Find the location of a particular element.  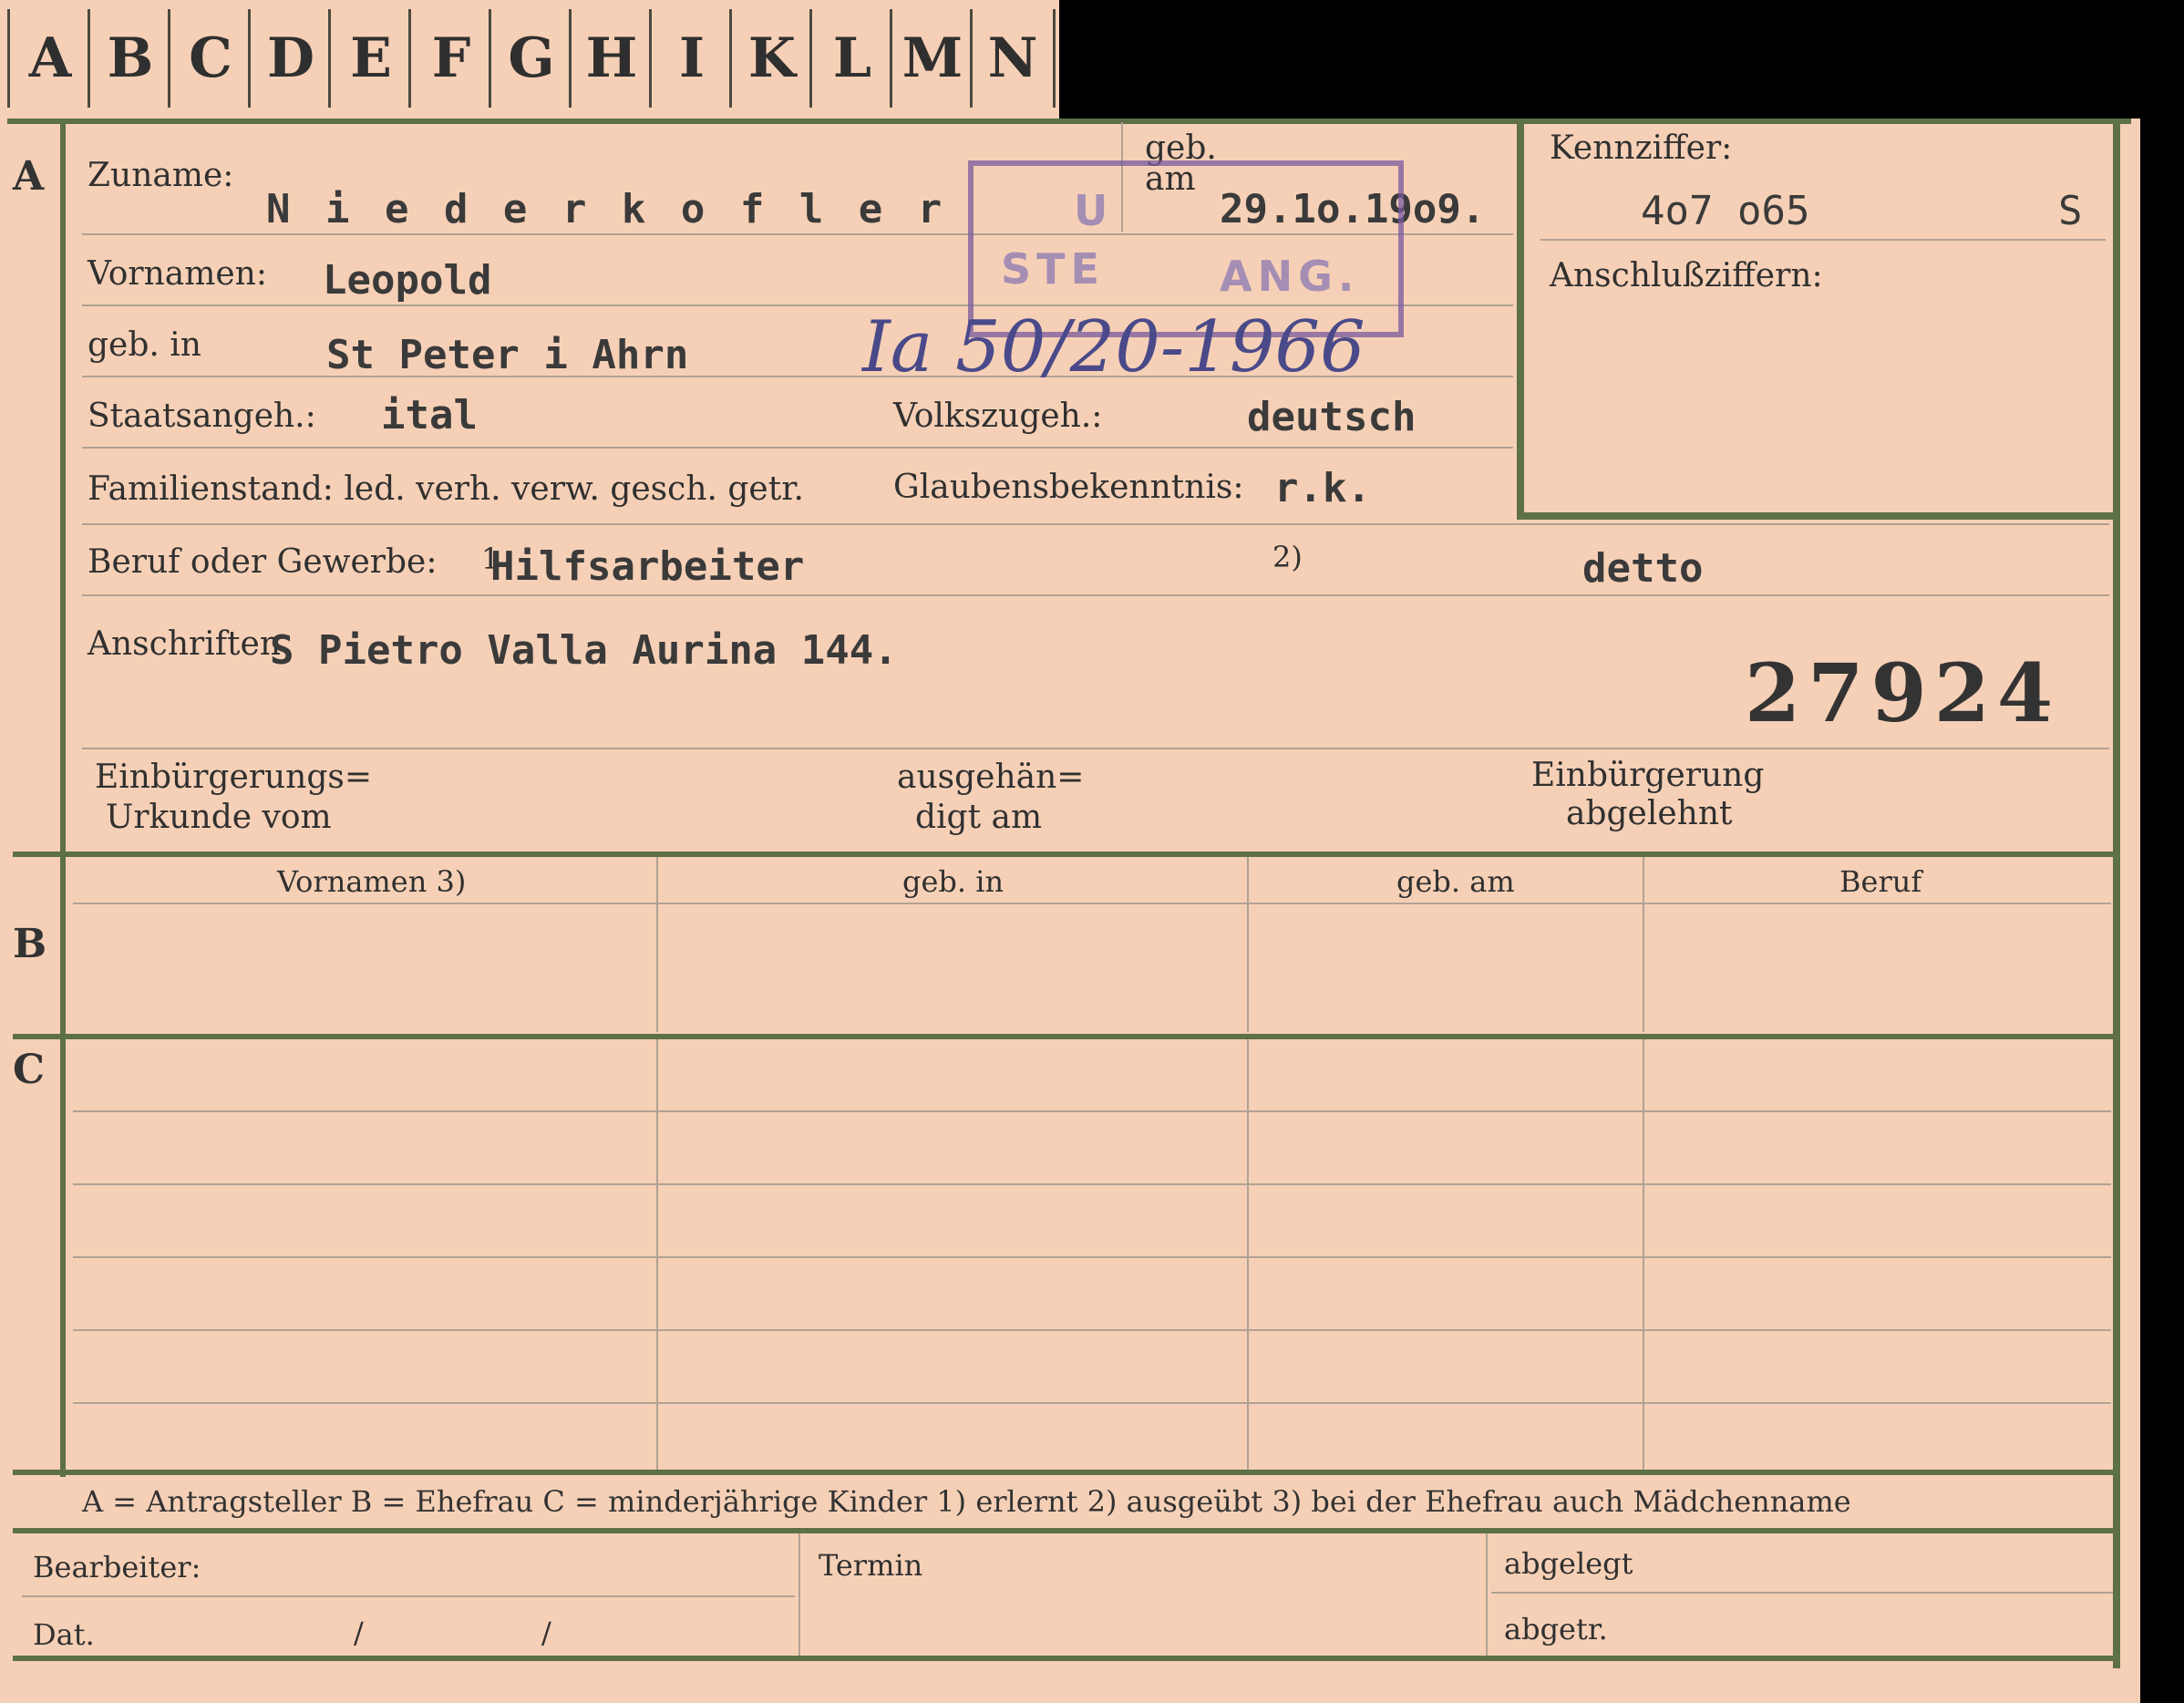

tab-d: D is located at coordinates (290, 58).